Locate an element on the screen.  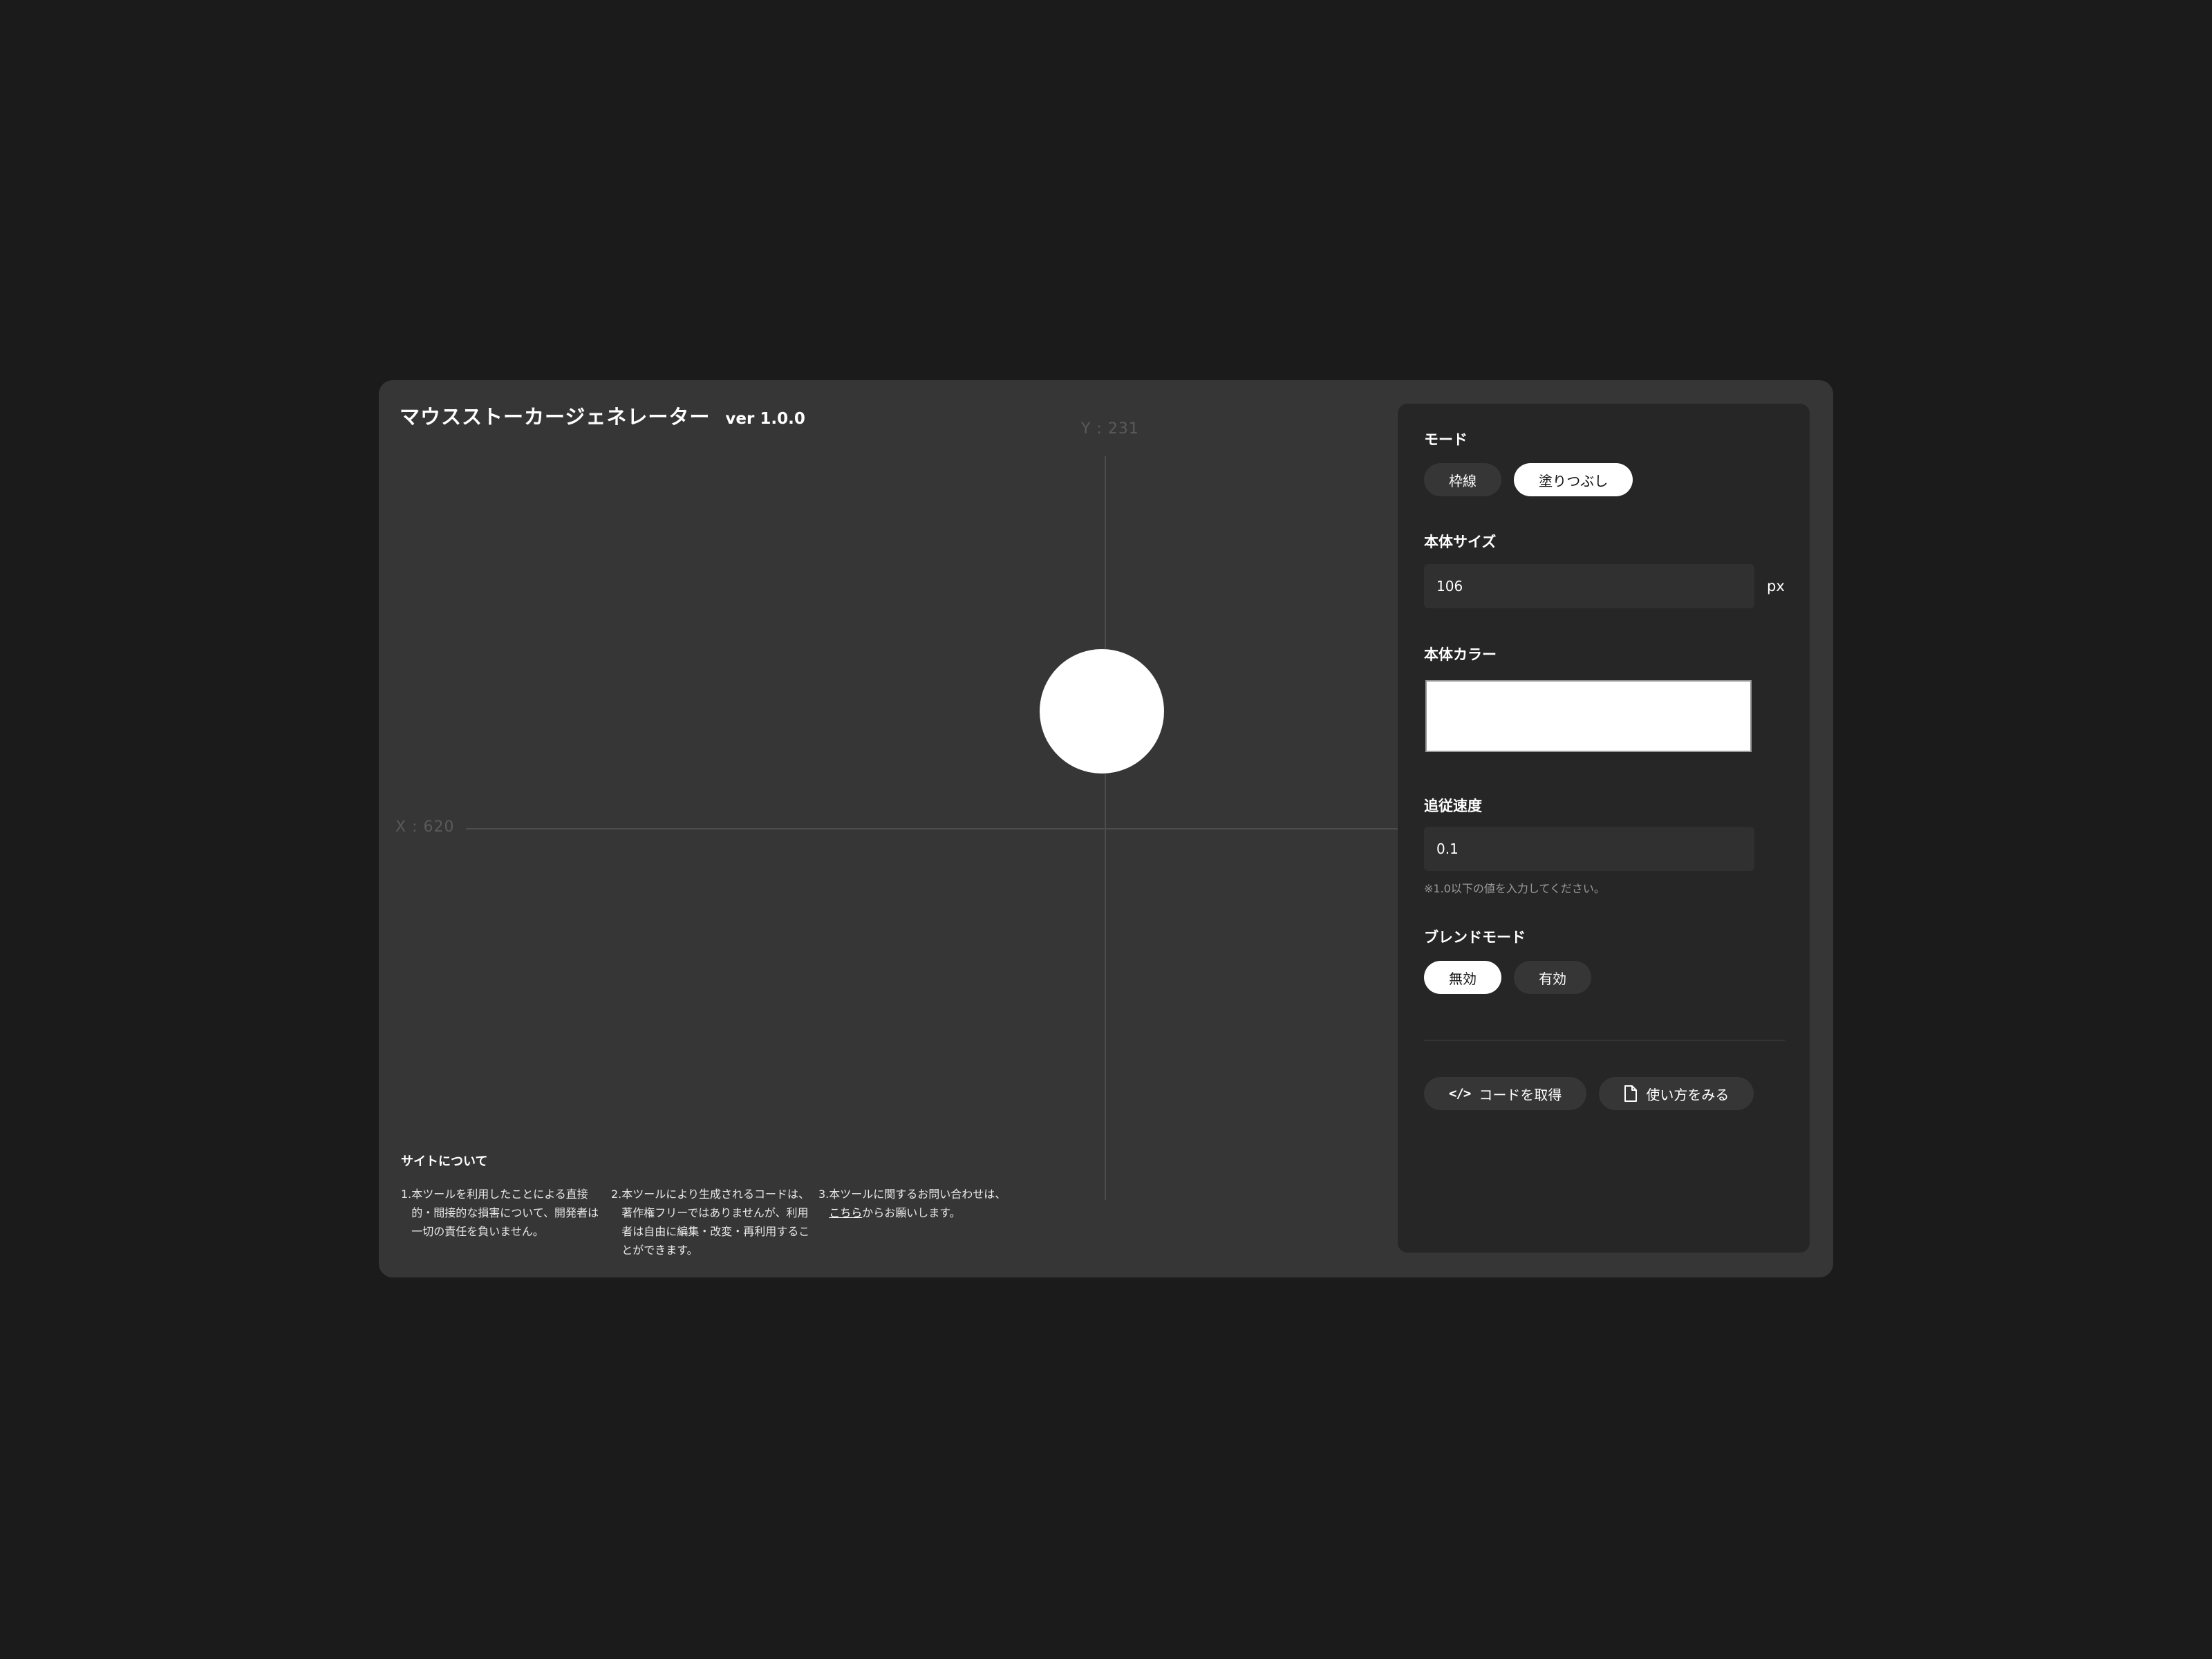
get-code-label: コードを取得 is located at coordinates (1521, 1094).